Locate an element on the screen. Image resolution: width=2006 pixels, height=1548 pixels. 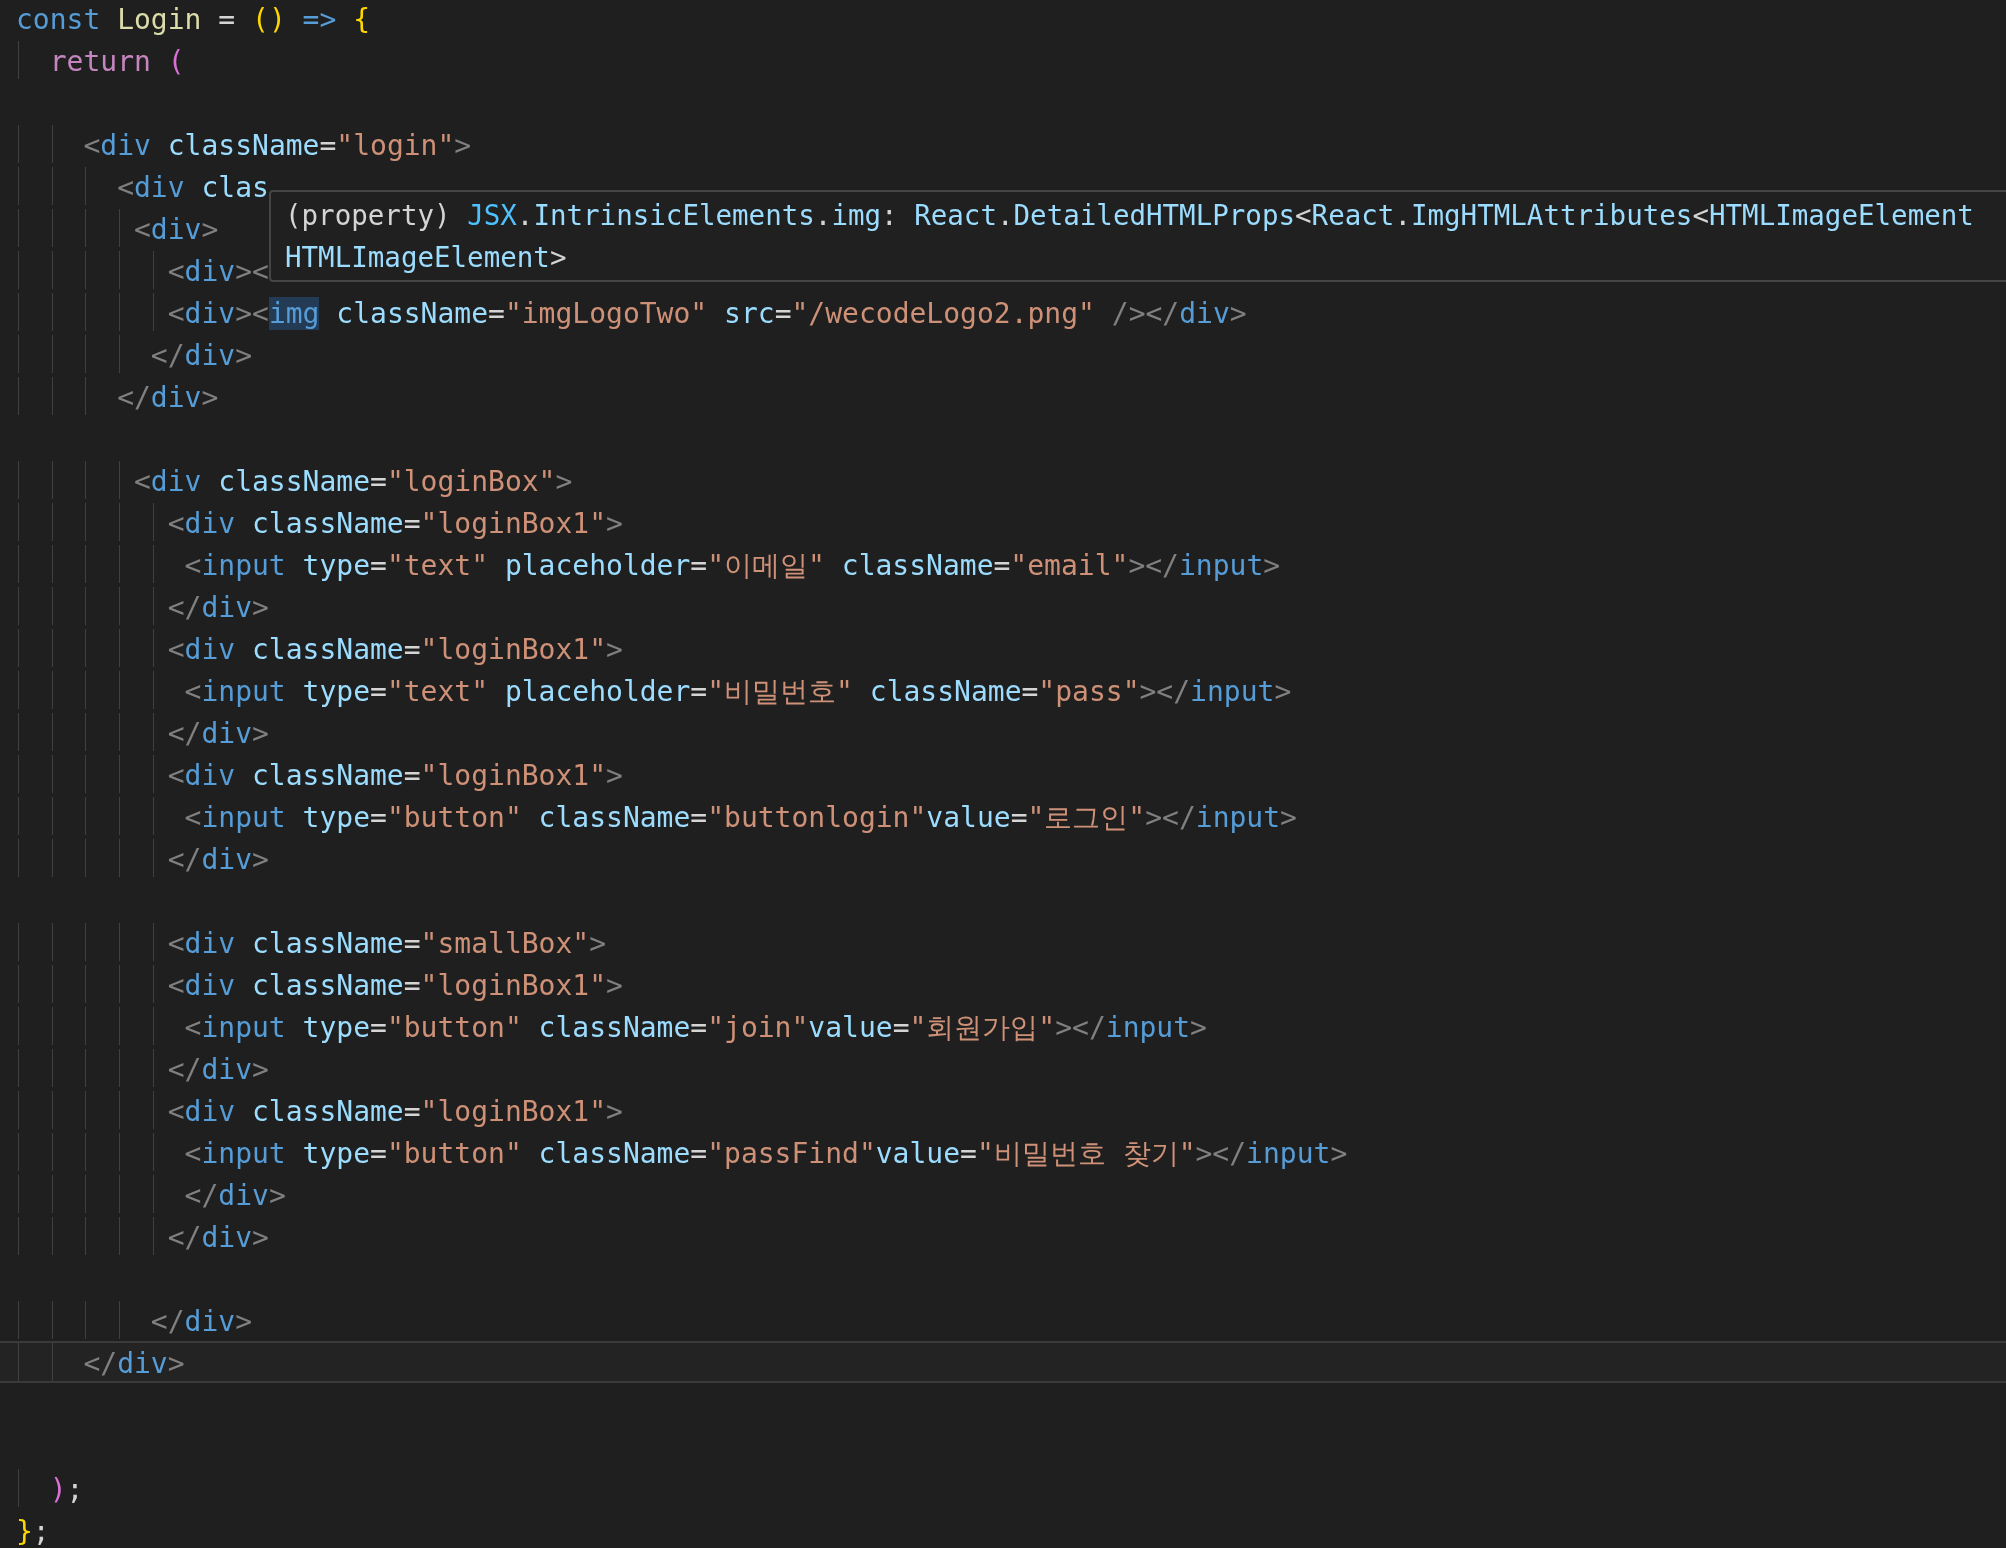
code-line: ); is located at coordinates (66, 1490).